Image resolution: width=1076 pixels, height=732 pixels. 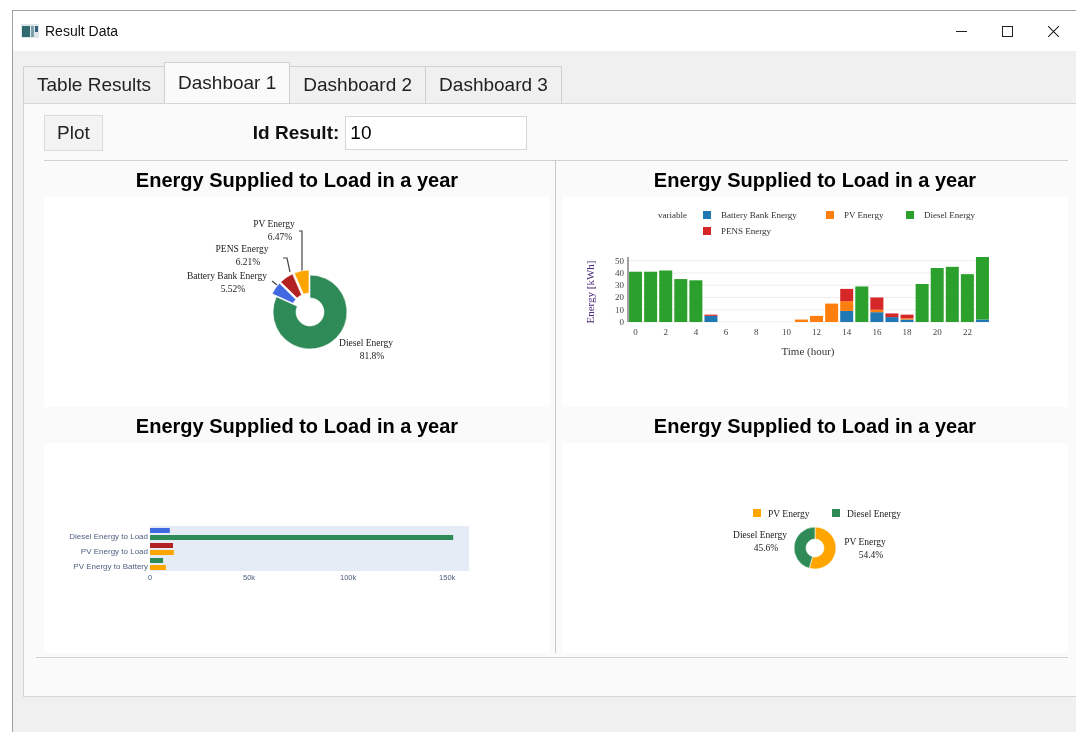 What do you see at coordinates (30, 31) in the screenshot?
I see `app-icon` at bounding box center [30, 31].